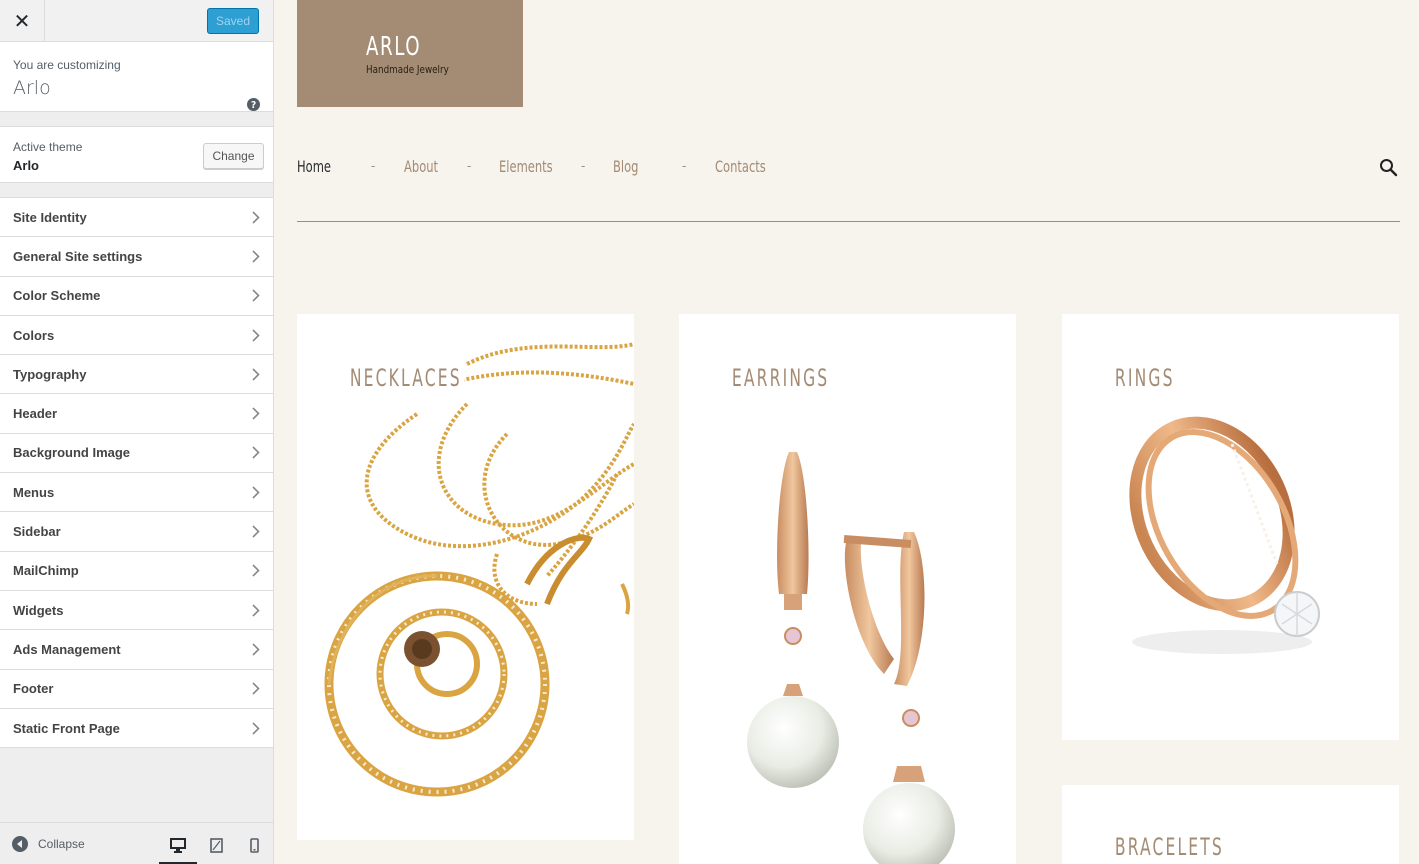 The height and width of the screenshot is (864, 1419). Describe the element at coordinates (46, 571) in the screenshot. I see `section-label: MailChimp` at that location.